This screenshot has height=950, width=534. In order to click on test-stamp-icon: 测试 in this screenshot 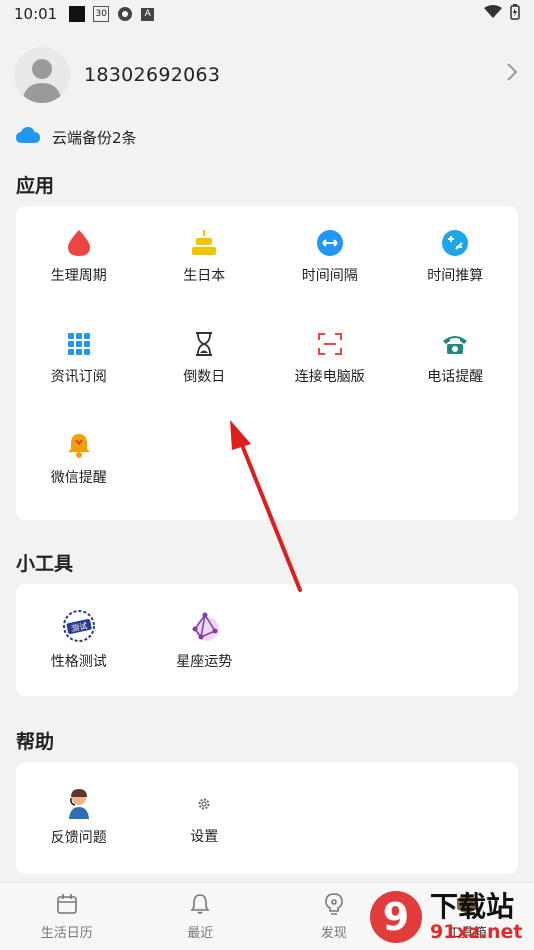, I will do `click(79, 626)`.